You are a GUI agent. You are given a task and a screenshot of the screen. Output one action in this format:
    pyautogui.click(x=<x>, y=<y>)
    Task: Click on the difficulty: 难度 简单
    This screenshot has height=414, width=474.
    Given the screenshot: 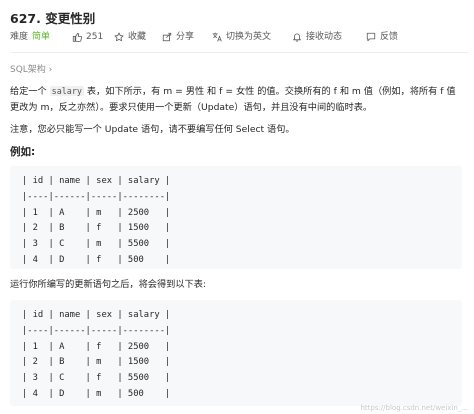 What is the action you would take?
    pyautogui.click(x=30, y=37)
    